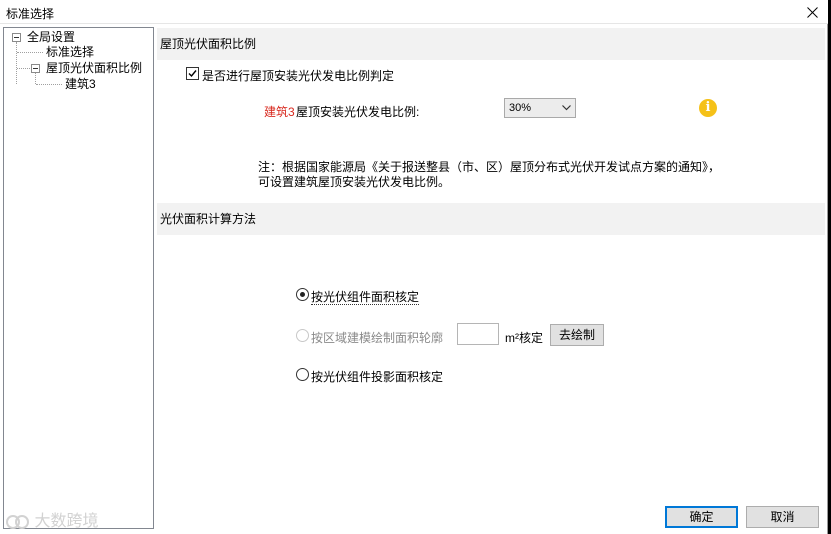 This screenshot has height=534, width=831. What do you see at coordinates (414, 12) in the screenshot?
I see `title-bar: 标准选择` at bounding box center [414, 12].